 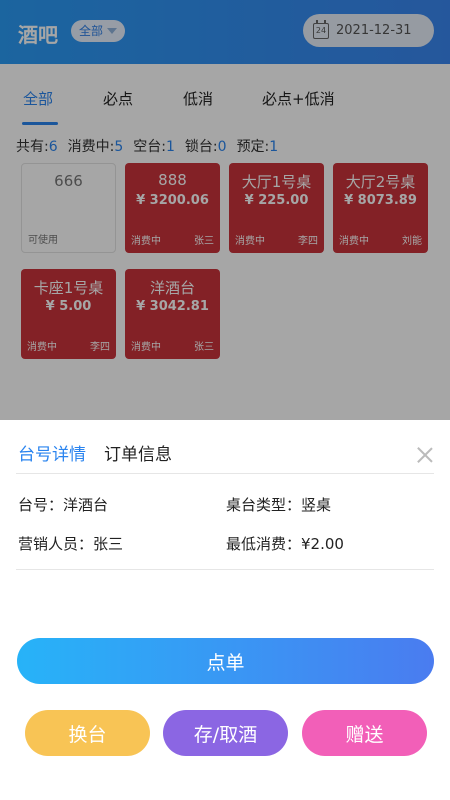 What do you see at coordinates (279, 505) in the screenshot?
I see `table-type-row: 桌台类型：竖桌` at bounding box center [279, 505].